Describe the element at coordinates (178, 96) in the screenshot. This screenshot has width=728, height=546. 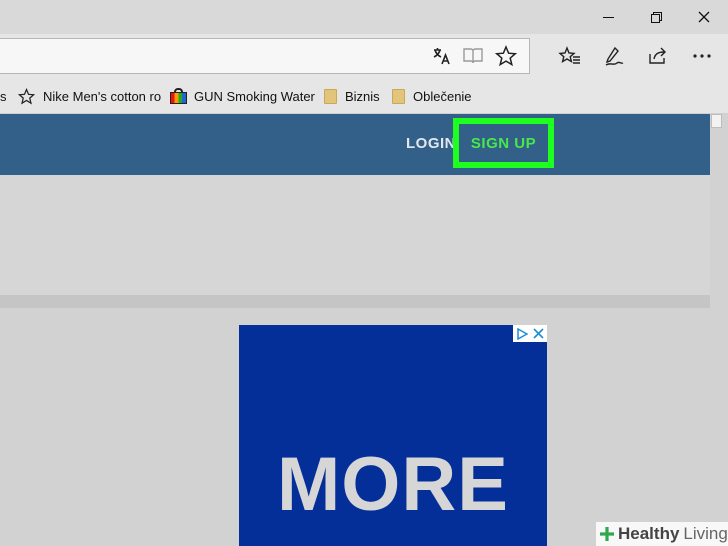
I see `shopping-bag-icon` at that location.